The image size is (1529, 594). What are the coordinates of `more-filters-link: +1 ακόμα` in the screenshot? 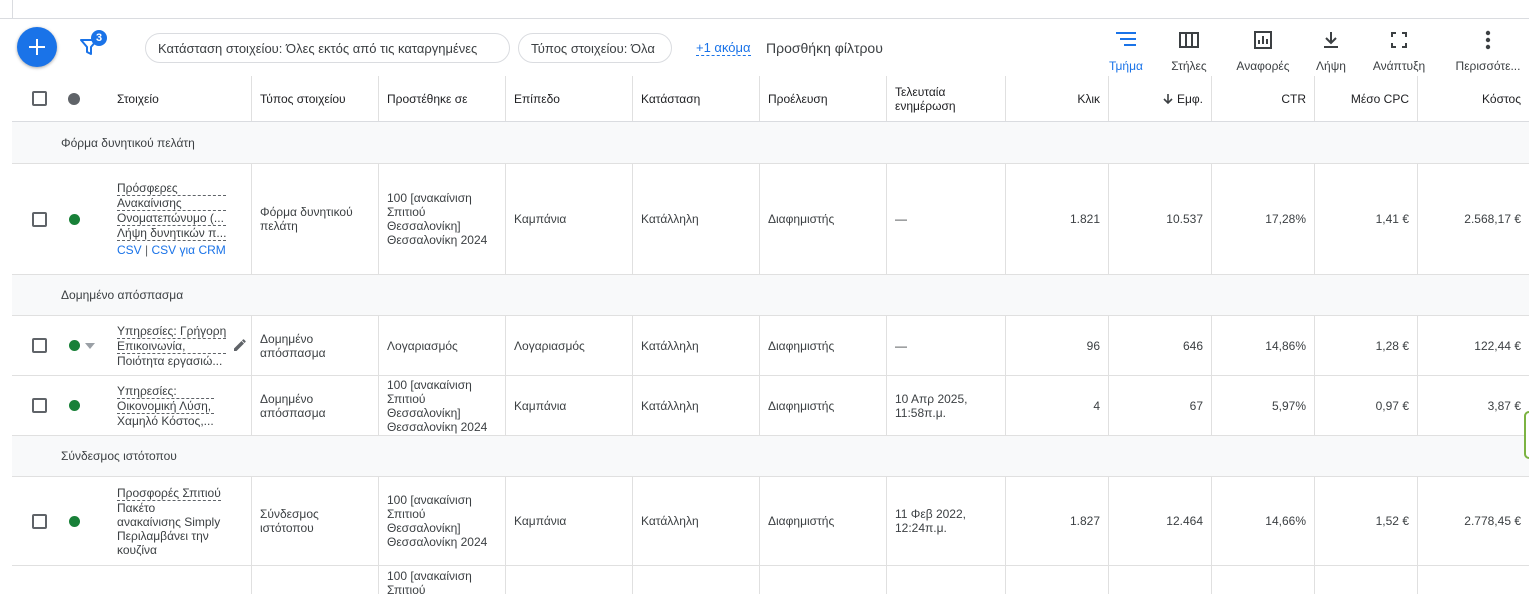 It's located at (723, 48).